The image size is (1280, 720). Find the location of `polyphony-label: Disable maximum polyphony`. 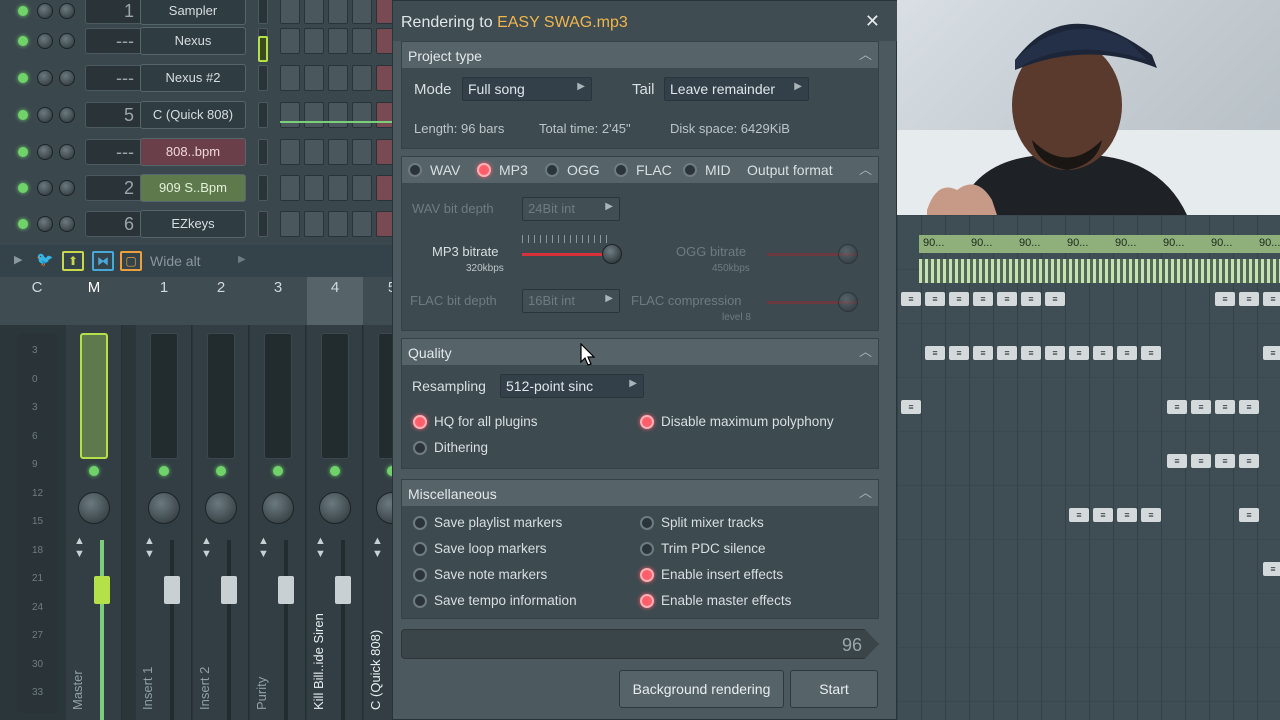

polyphony-label: Disable maximum polyphony is located at coordinates (747, 421).